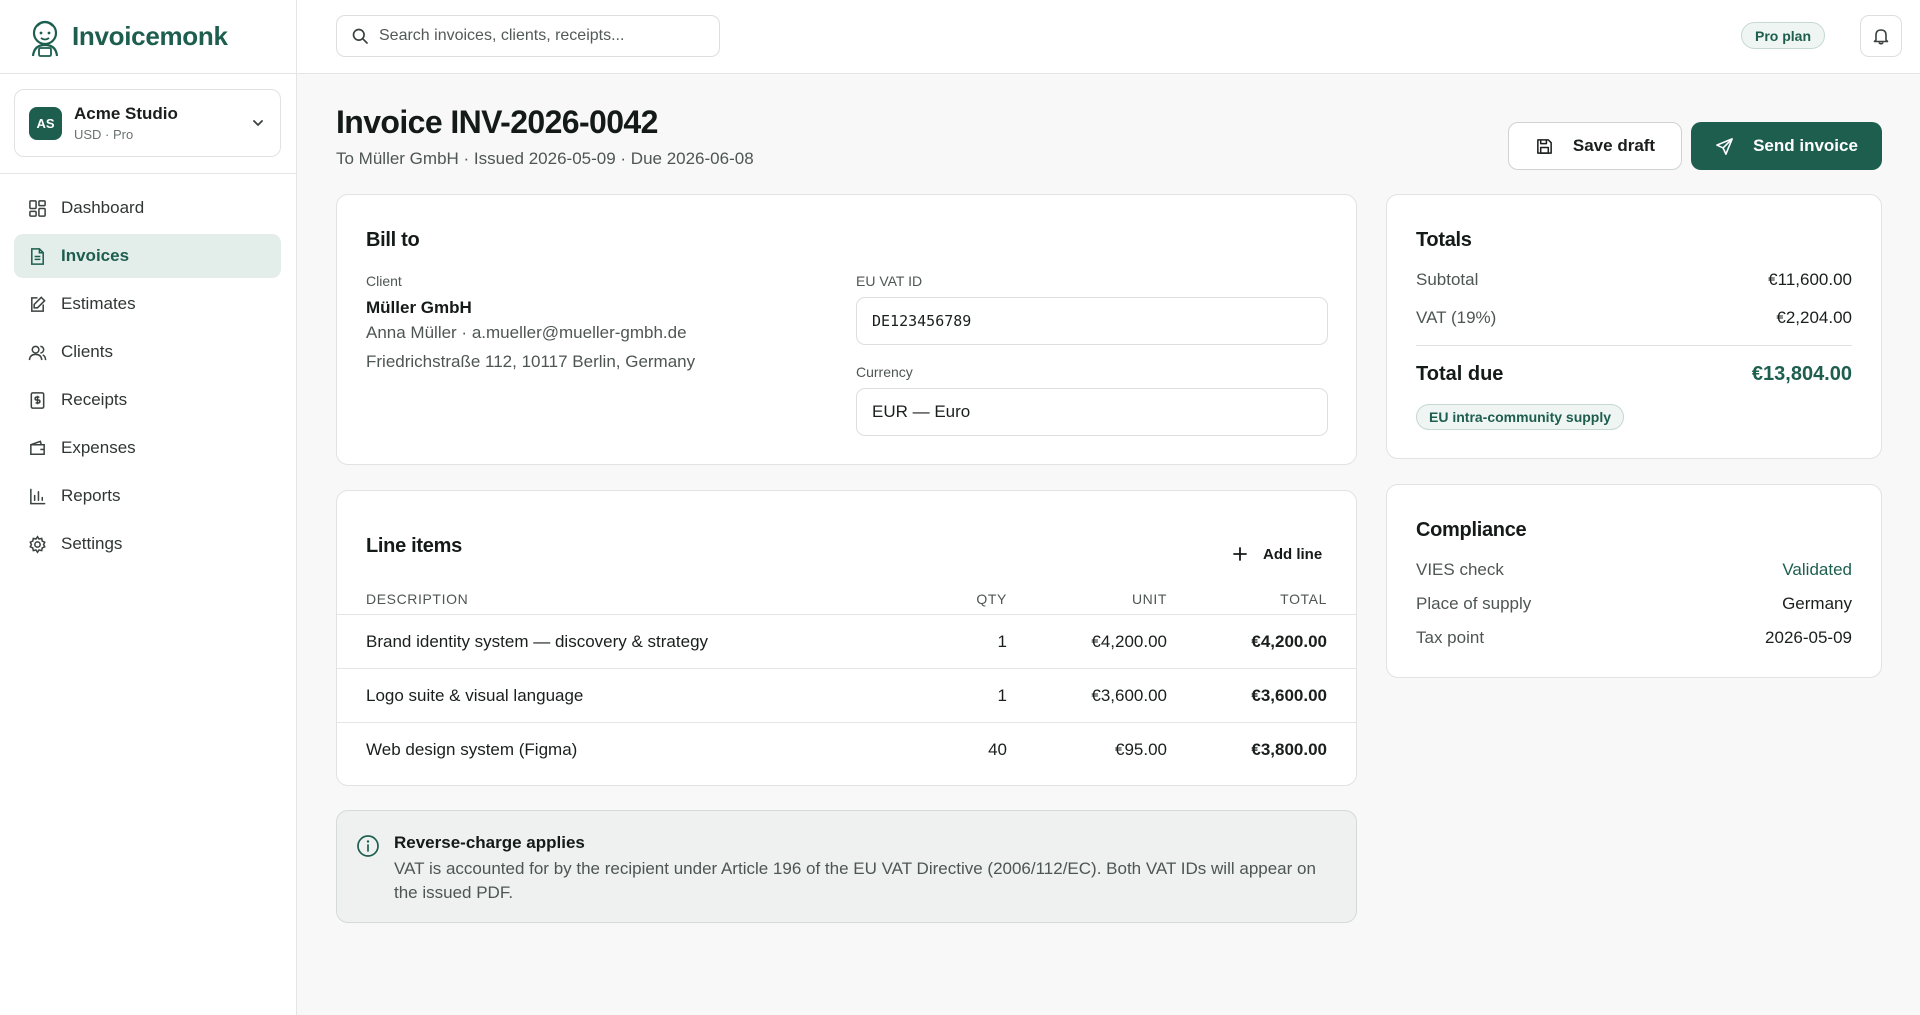  Describe the element at coordinates (1634, 318) in the screenshot. I see `vat-row: VAT (19%) €2,204.00` at that location.